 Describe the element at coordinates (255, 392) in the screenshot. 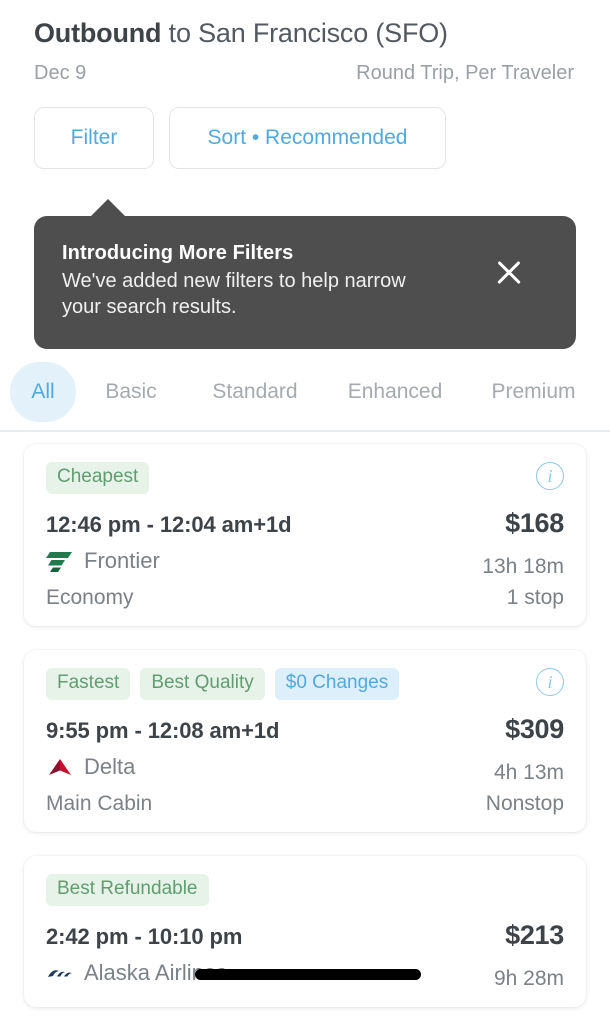

I see `tab-standard: Standard` at that location.